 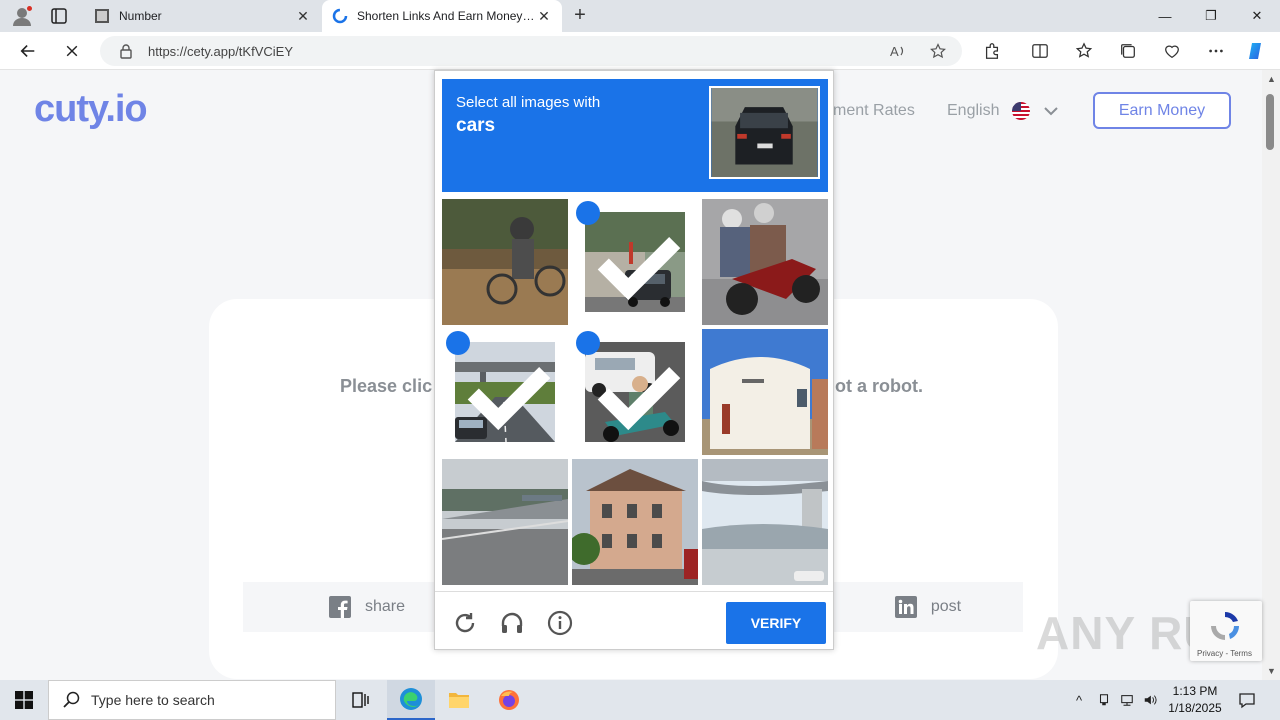 I want to click on us-flag-icon, so click(x=1021, y=111).